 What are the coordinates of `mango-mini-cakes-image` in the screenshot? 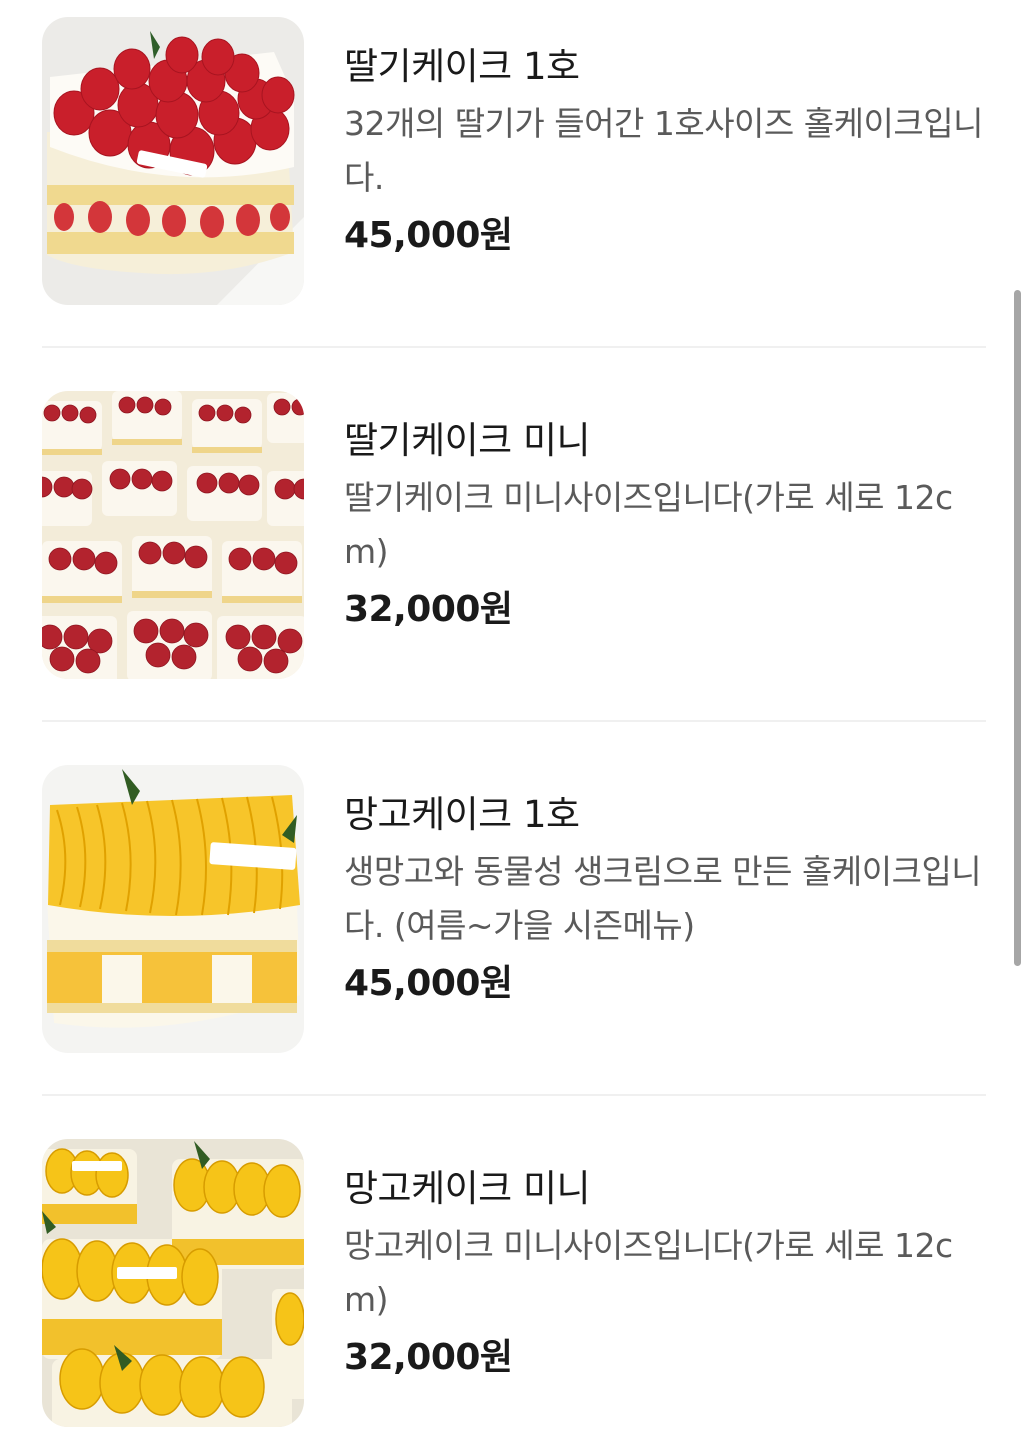 It's located at (173, 1283).